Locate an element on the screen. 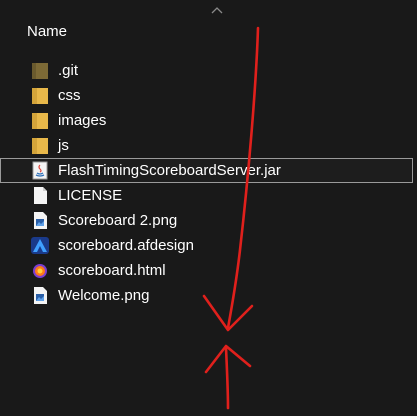  list-item: images is located at coordinates (206, 120).